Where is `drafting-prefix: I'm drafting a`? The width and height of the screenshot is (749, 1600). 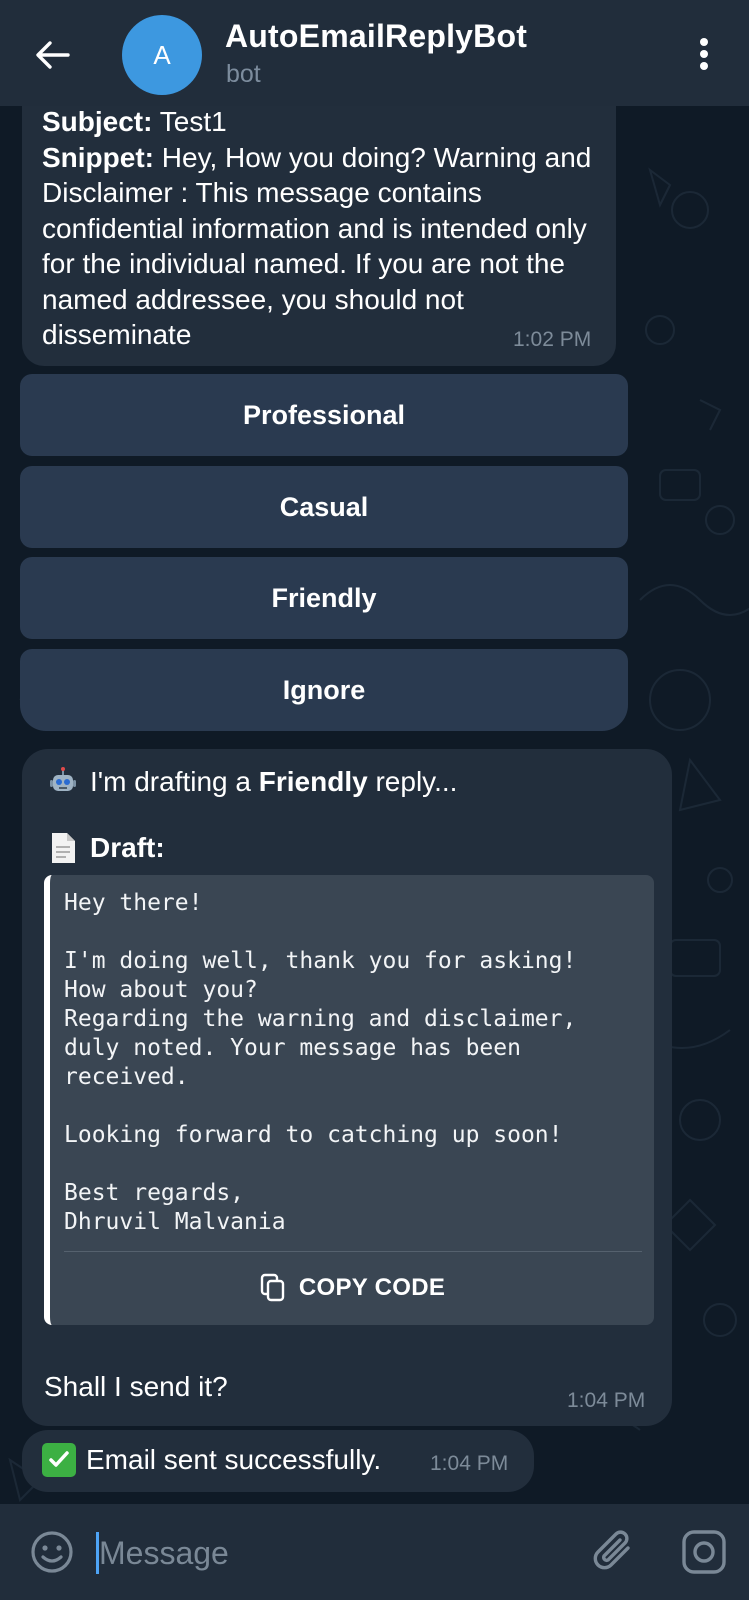 drafting-prefix: I'm drafting a is located at coordinates (170, 781).